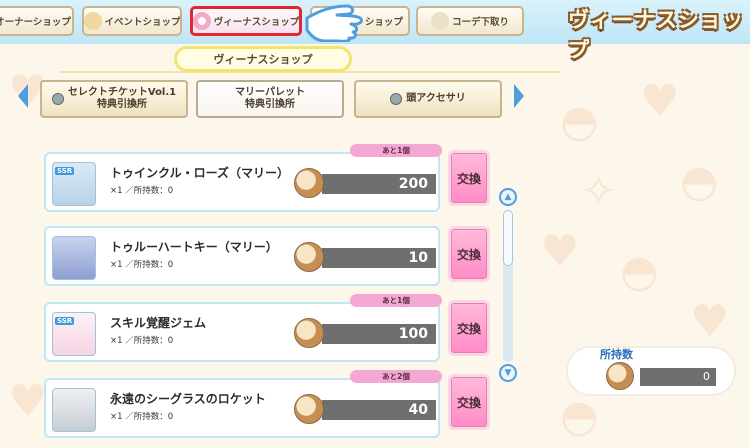 The image size is (750, 448). What do you see at coordinates (508, 373) in the screenshot?
I see `arrow-down-icon: ▼` at bounding box center [508, 373].